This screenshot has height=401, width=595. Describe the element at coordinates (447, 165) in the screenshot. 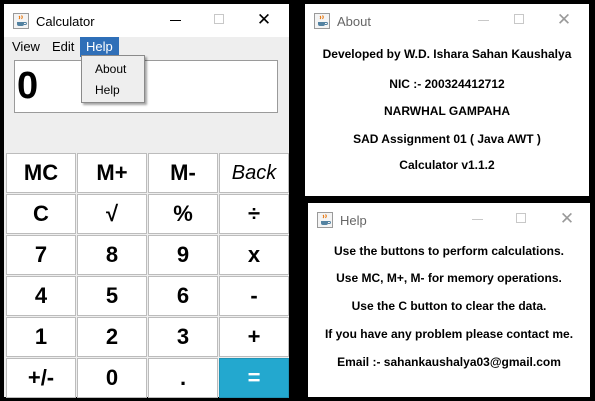

I see `version-line: Calculator v1.1.2` at that location.